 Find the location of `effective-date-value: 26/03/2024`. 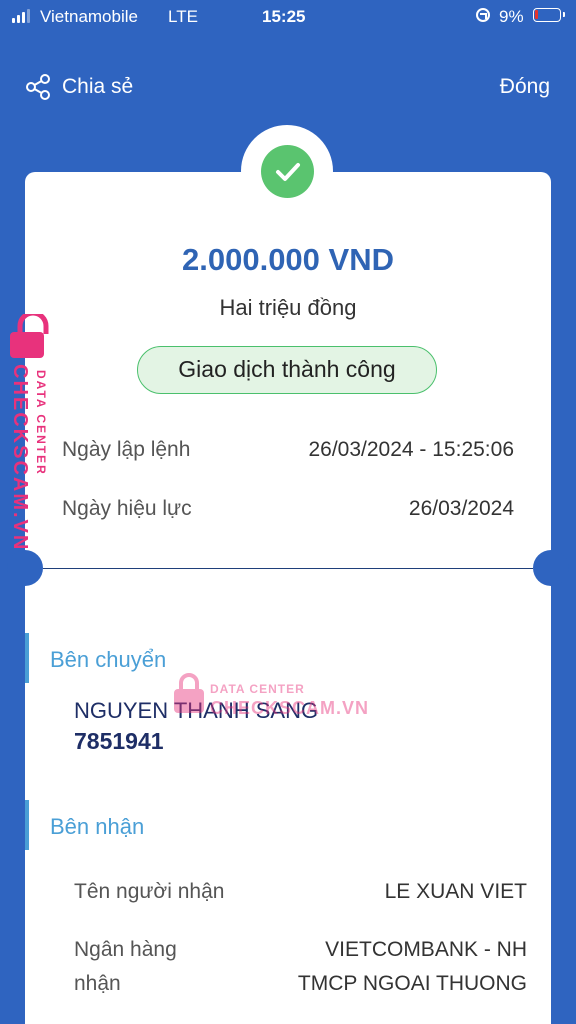

effective-date-value: 26/03/2024 is located at coordinates (461, 508).